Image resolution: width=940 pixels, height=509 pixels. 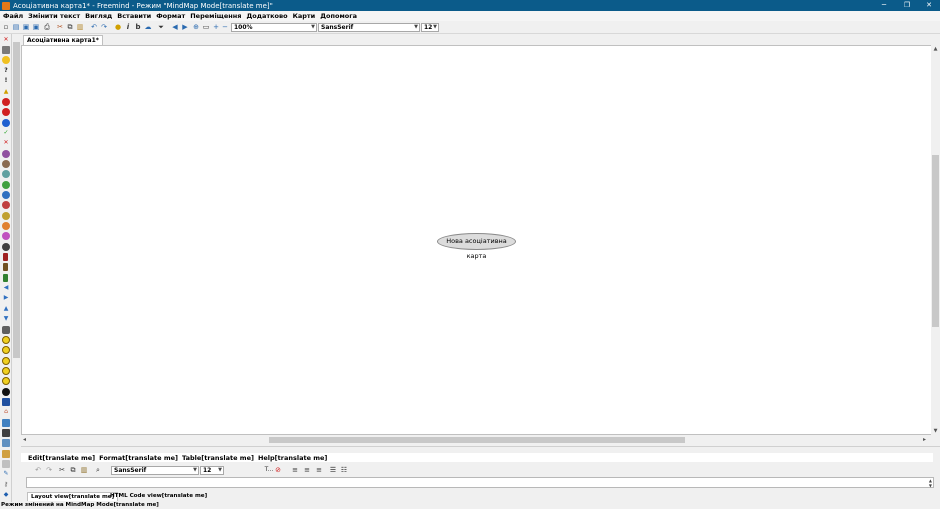 What do you see at coordinates (104, 27) in the screenshot?
I see `redo-icon: ↷` at bounding box center [104, 27].